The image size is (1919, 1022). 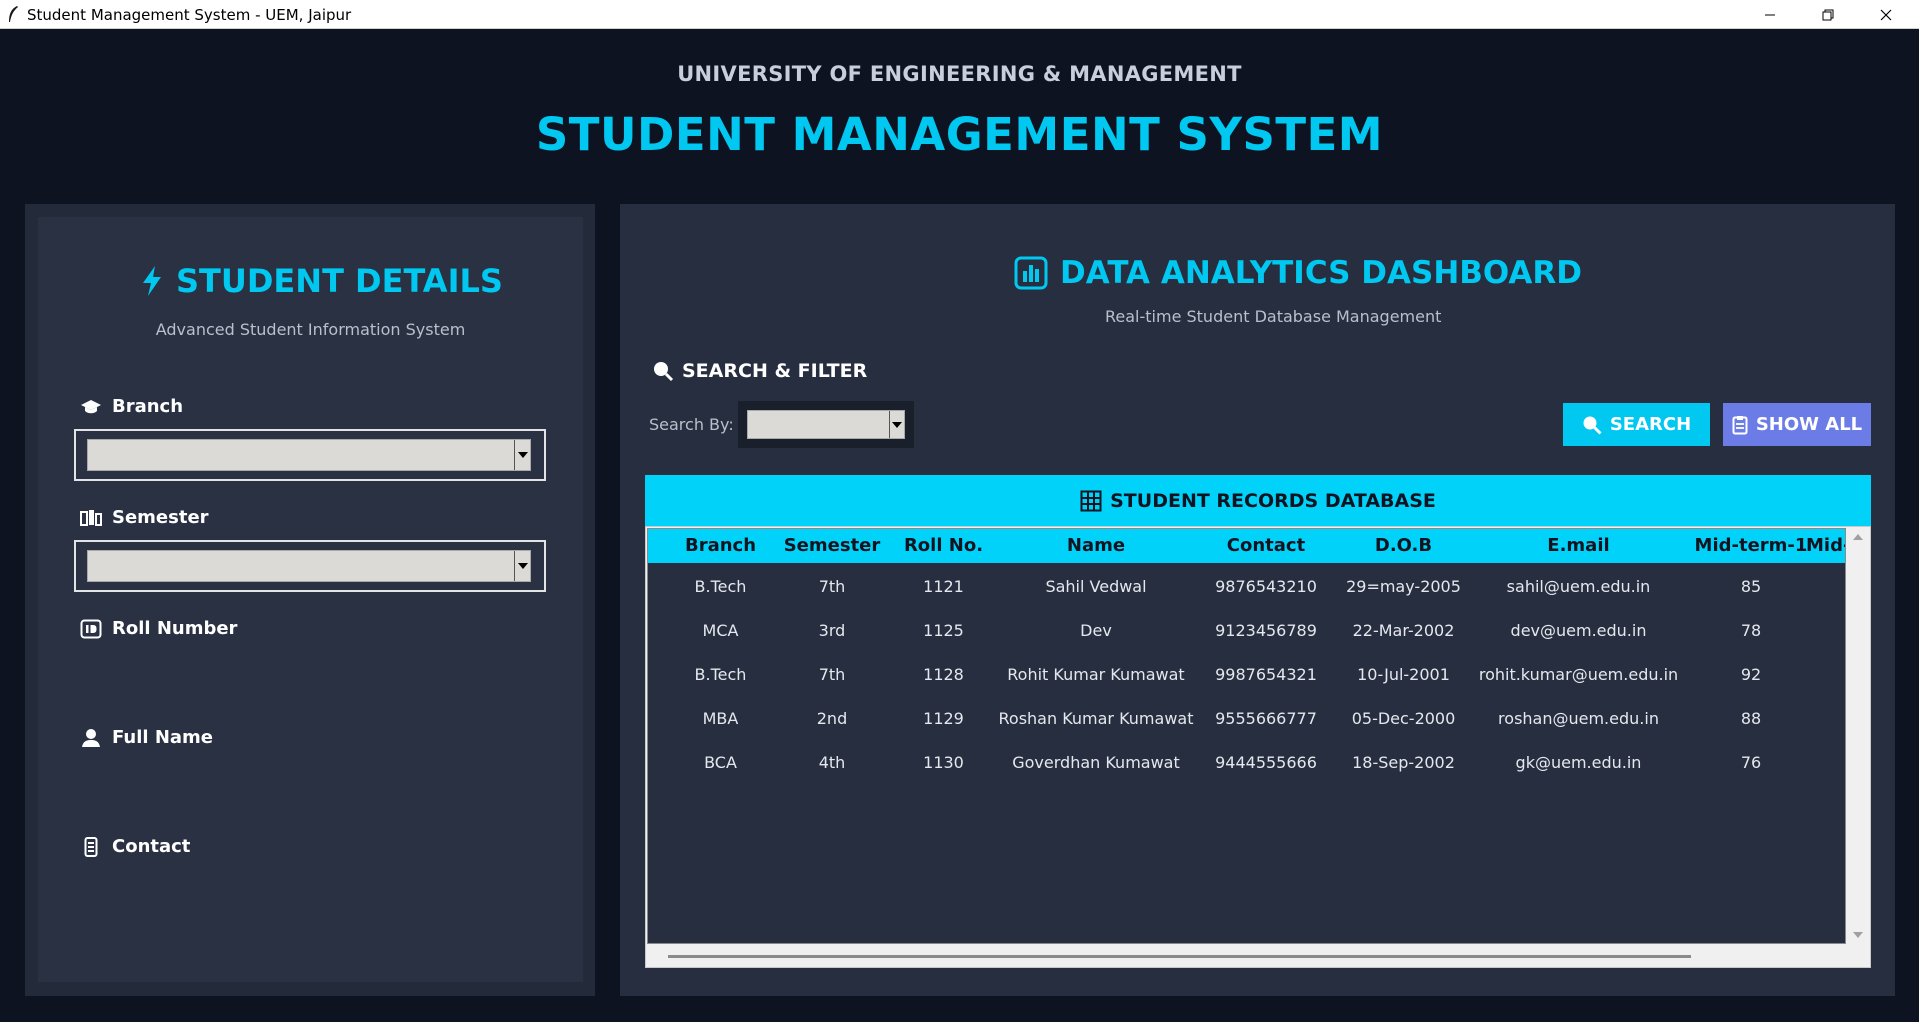 What do you see at coordinates (720, 546) in the screenshot?
I see `column-header-branch: Branch` at bounding box center [720, 546].